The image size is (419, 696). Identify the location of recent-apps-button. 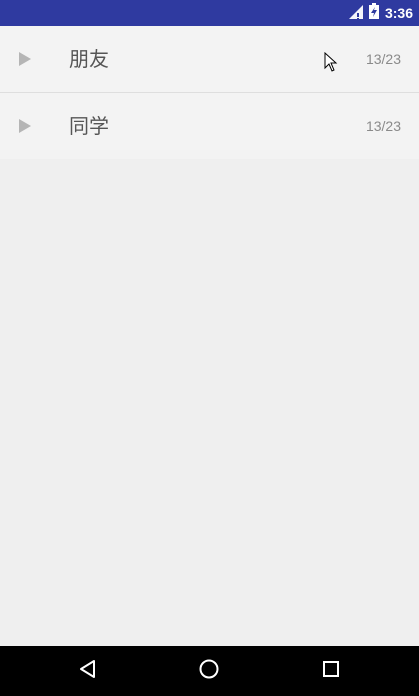
(331, 671).